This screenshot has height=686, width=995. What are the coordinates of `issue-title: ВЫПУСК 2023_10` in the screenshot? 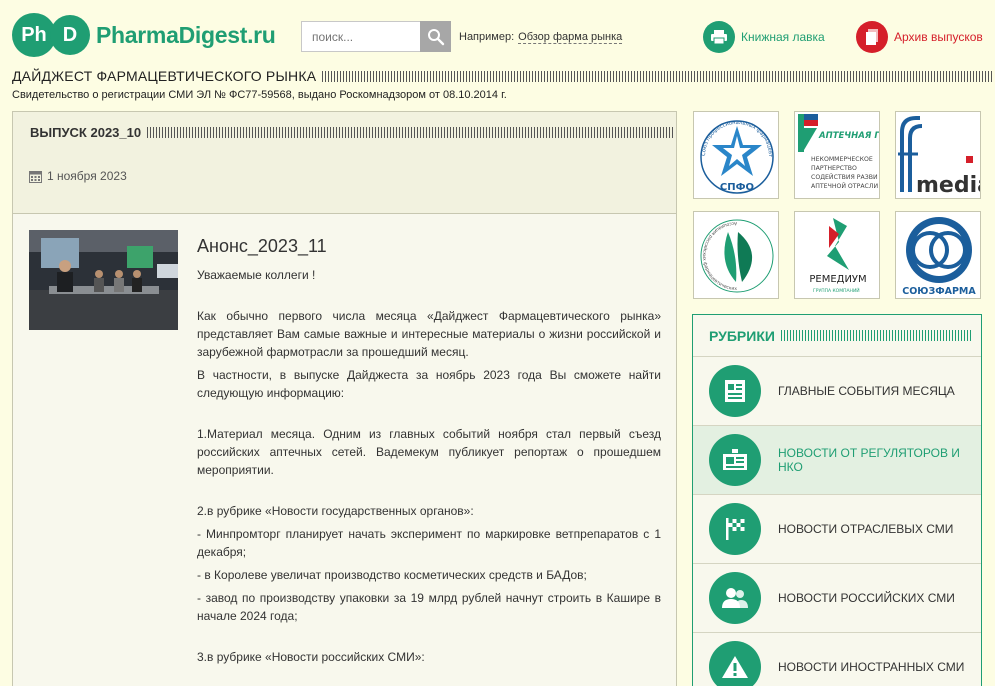 It's located at (86, 132).